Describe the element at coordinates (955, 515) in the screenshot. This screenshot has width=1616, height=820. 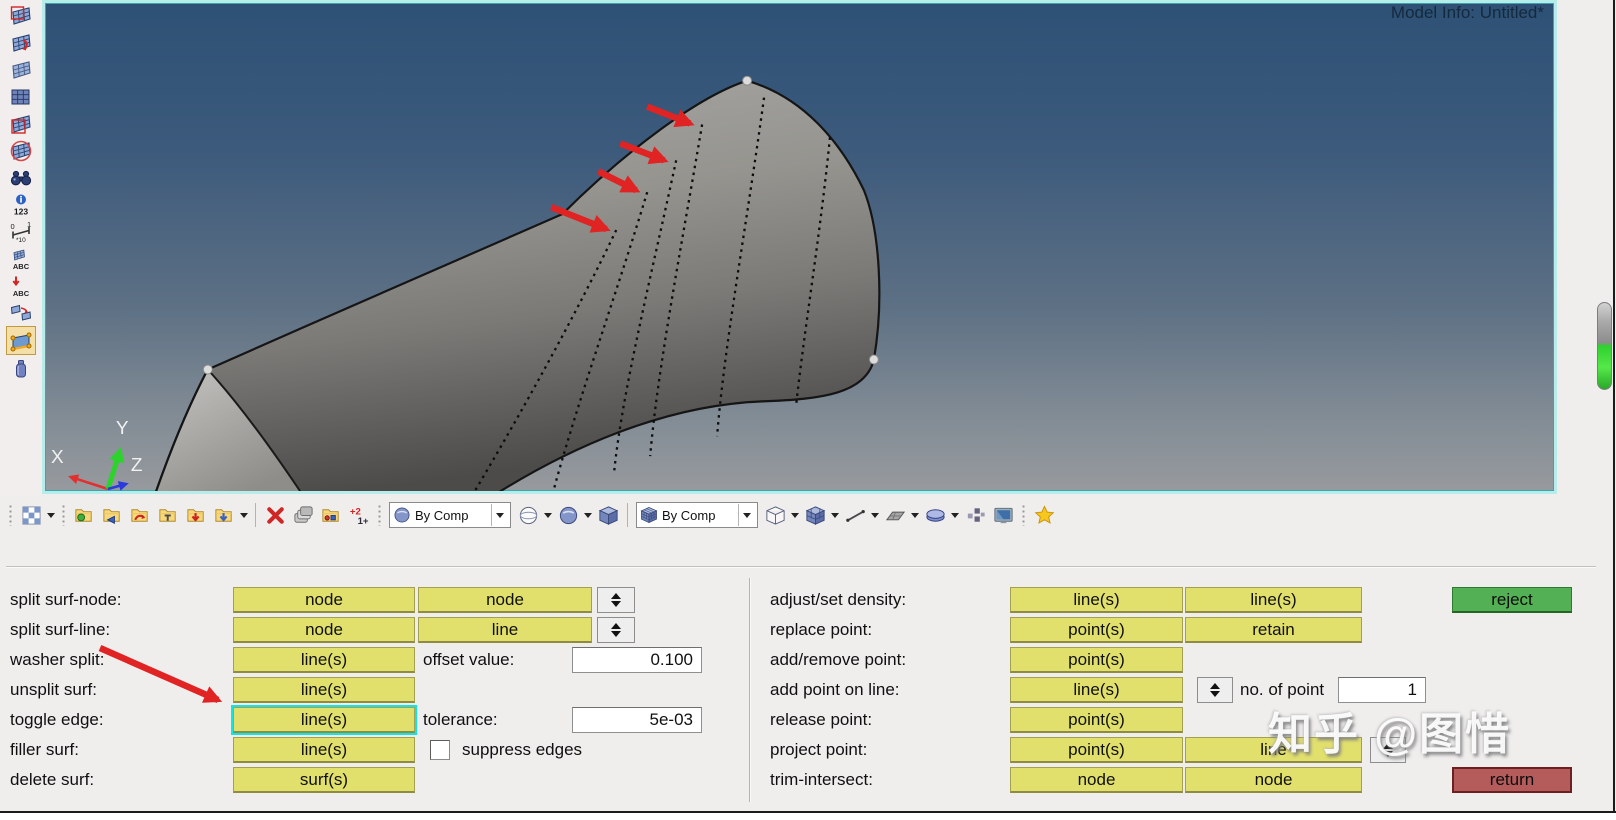
I see `disc-dropdown-caret` at that location.